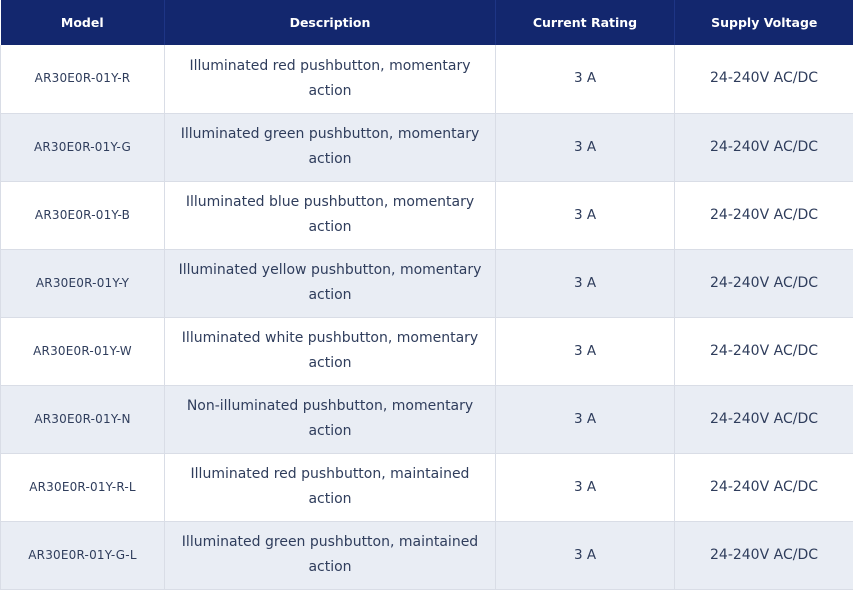  What do you see at coordinates (82, 215) in the screenshot?
I see `model-cell: AR30E0R-01Y-B` at bounding box center [82, 215].